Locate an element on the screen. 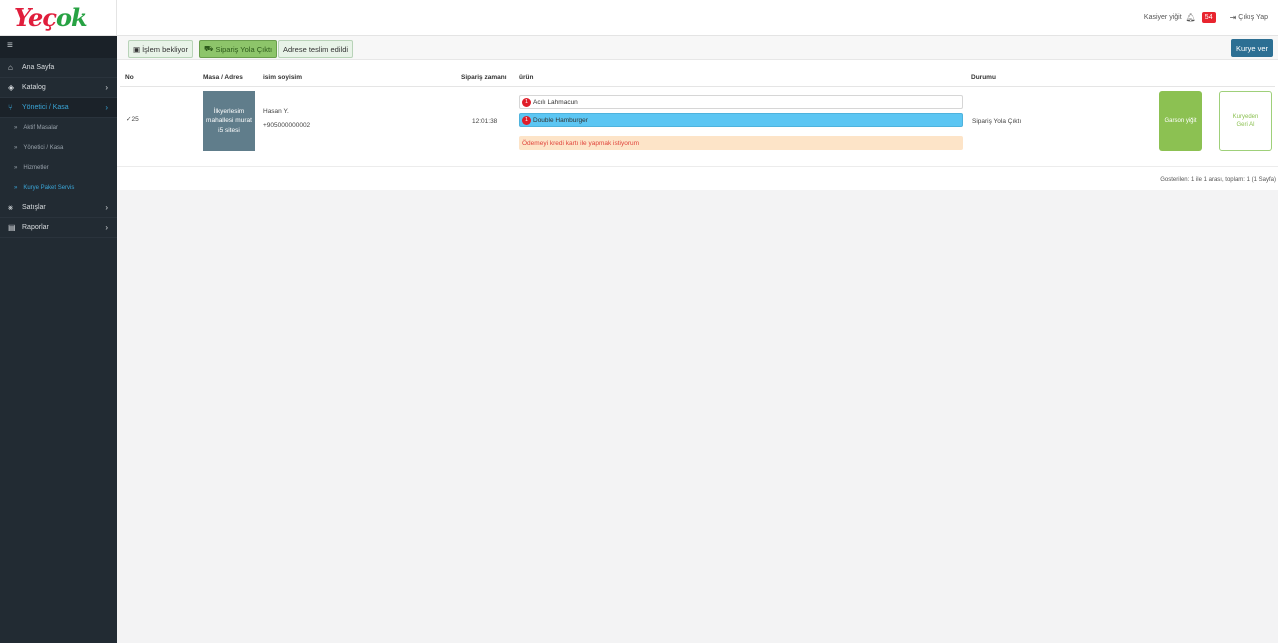 This screenshot has width=1278, height=643. sidebar-subitem-manager: » Yönetici / Kasa is located at coordinates (58, 148).